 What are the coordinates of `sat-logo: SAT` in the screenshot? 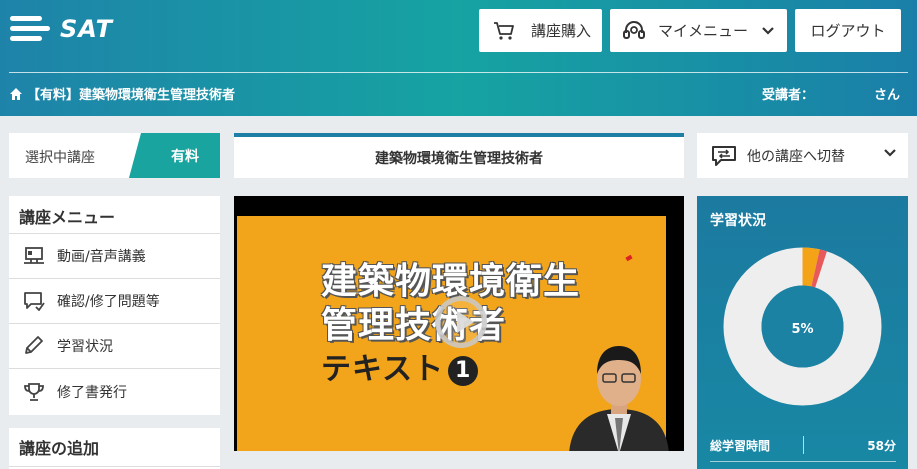 It's located at (61, 29).